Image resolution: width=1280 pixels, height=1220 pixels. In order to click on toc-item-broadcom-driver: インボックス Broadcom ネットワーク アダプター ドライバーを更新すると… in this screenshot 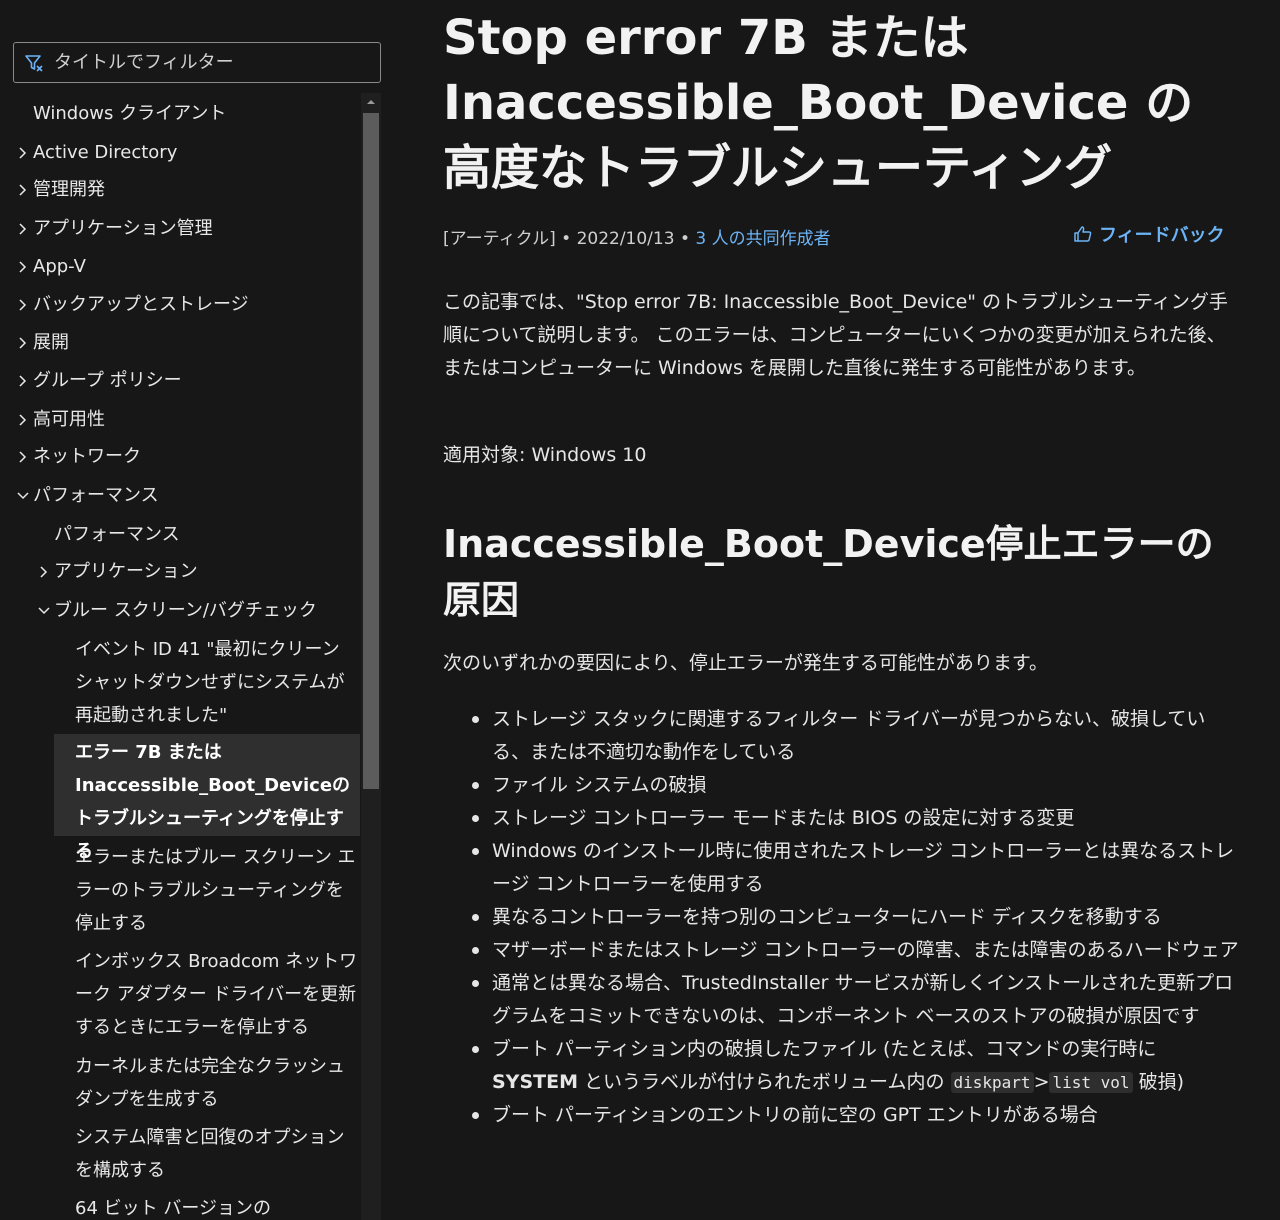, I will do `click(217, 994)`.